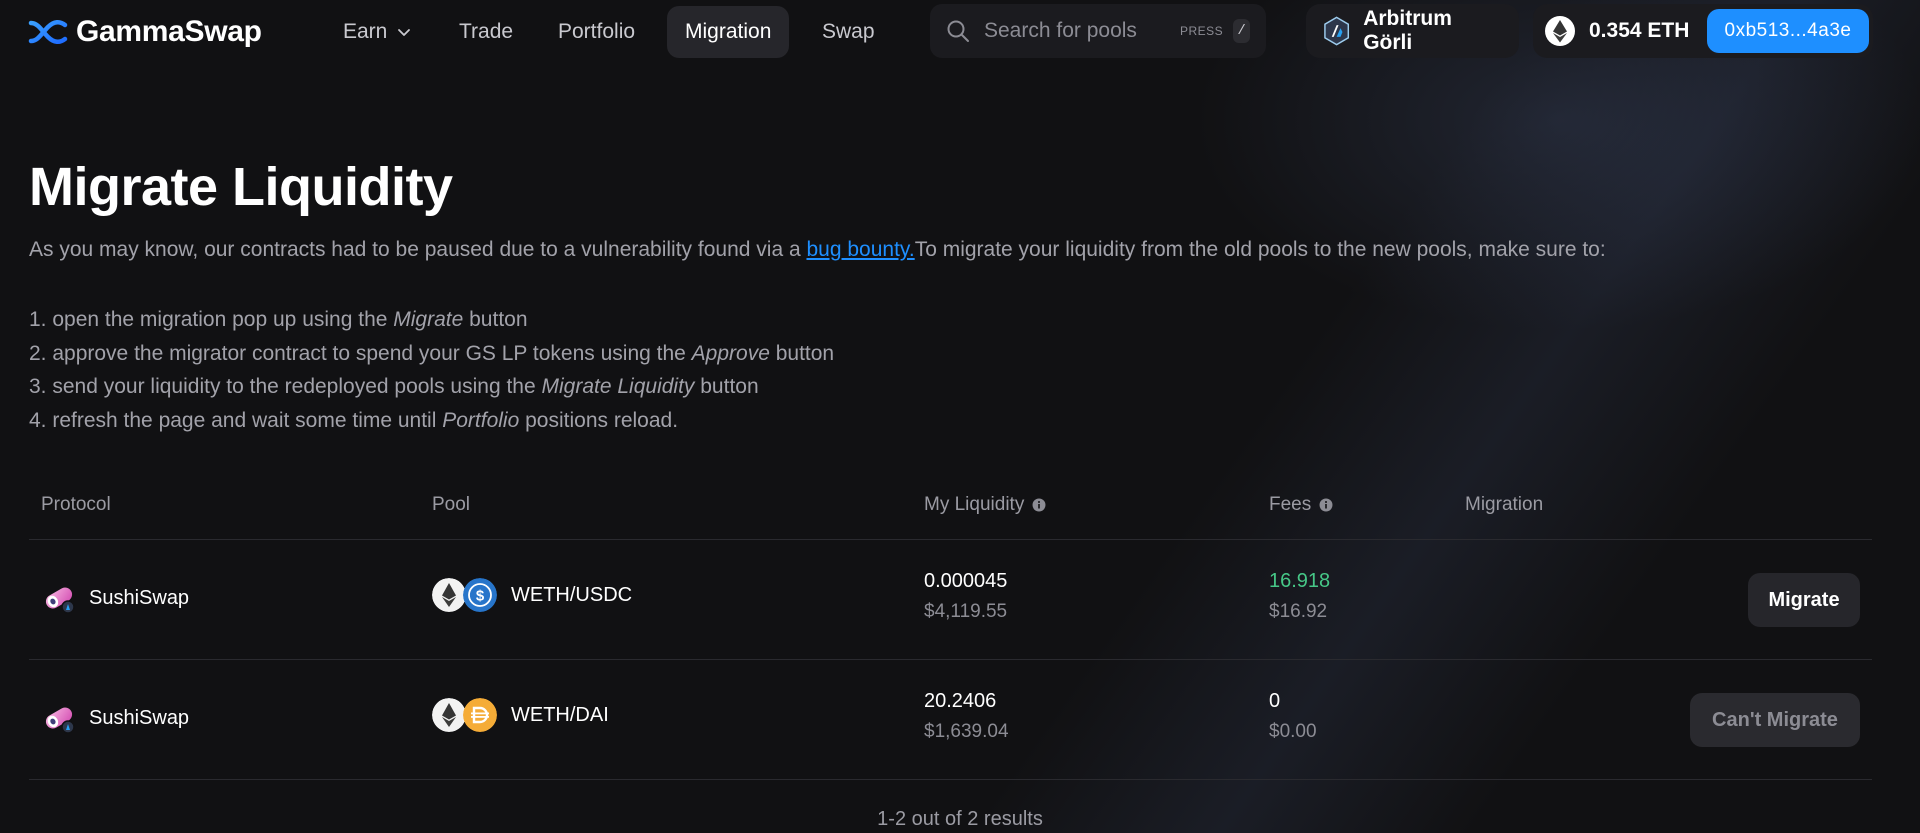 This screenshot has height=833, width=1920. Describe the element at coordinates (1560, 31) in the screenshot. I see `ethereum-icon` at that location.